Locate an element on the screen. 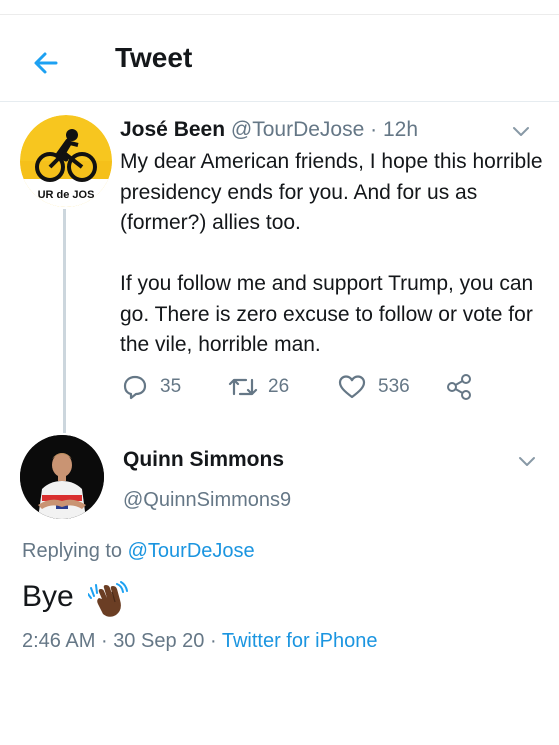 Image resolution: width=559 pixels, height=745 pixels. reply-text: Bye is located at coordinates (48, 596).